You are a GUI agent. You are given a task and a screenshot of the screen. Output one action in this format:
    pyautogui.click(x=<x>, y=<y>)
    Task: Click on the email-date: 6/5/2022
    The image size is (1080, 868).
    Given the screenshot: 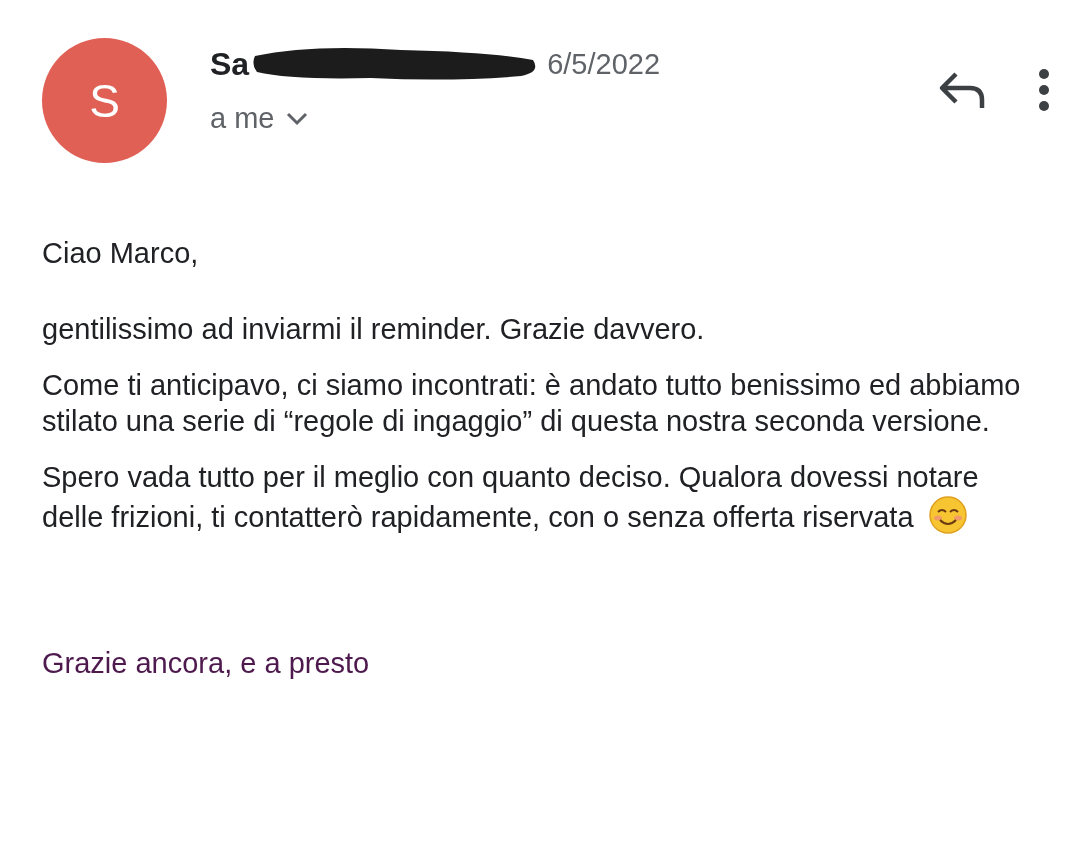 What is the action you would take?
    pyautogui.click(x=604, y=64)
    